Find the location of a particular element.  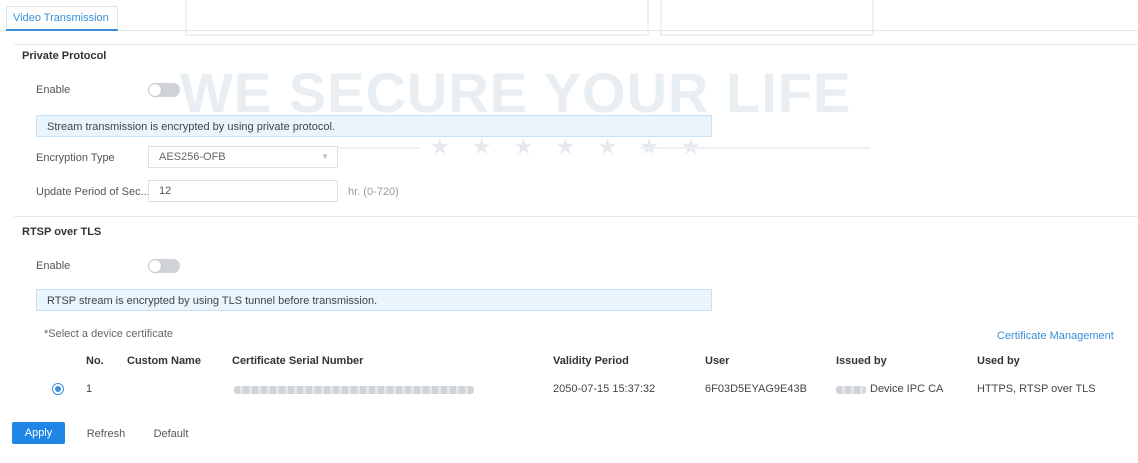

watermark-stars: ★ ★ ★ ★ ★ ★ ★ is located at coordinates (569, 146).